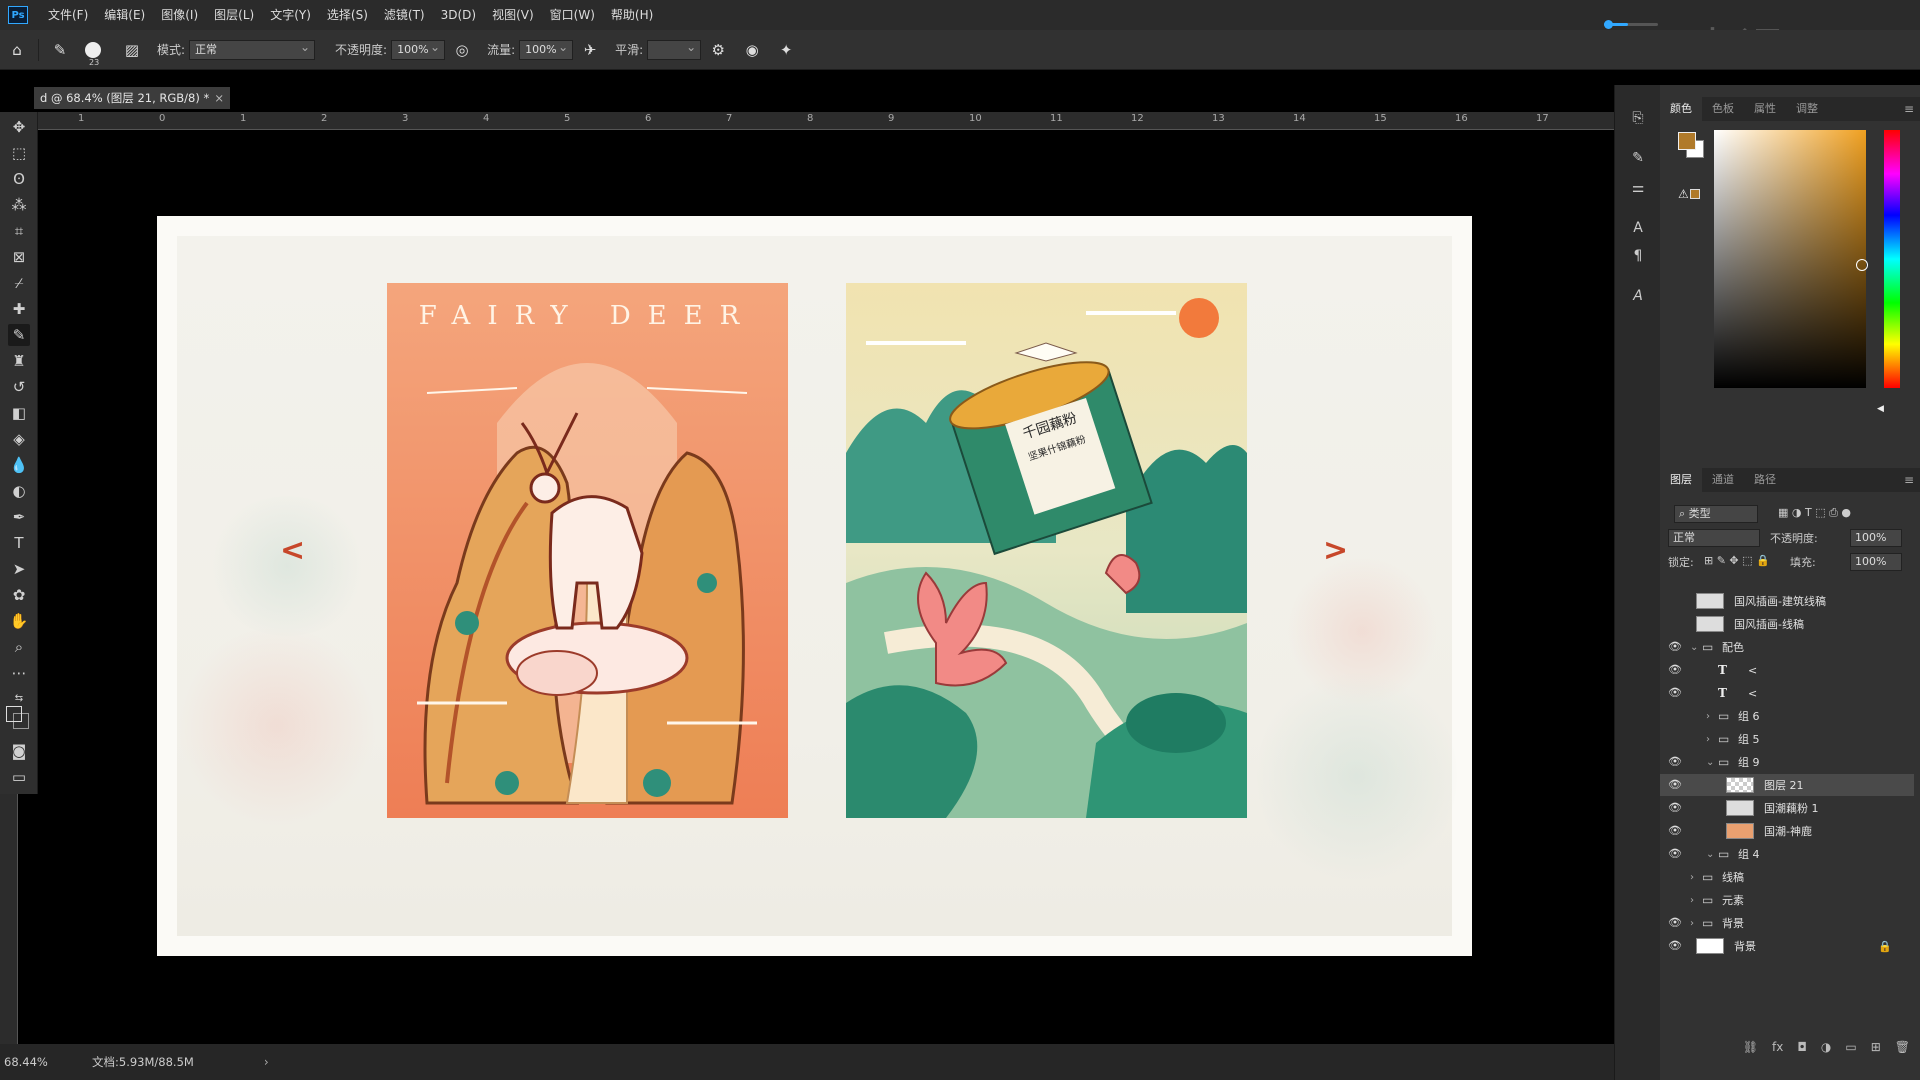 This screenshot has height=1080, width=1920. What do you see at coordinates (1681, 109) in the screenshot?
I see `tab-color: 颜色` at bounding box center [1681, 109].